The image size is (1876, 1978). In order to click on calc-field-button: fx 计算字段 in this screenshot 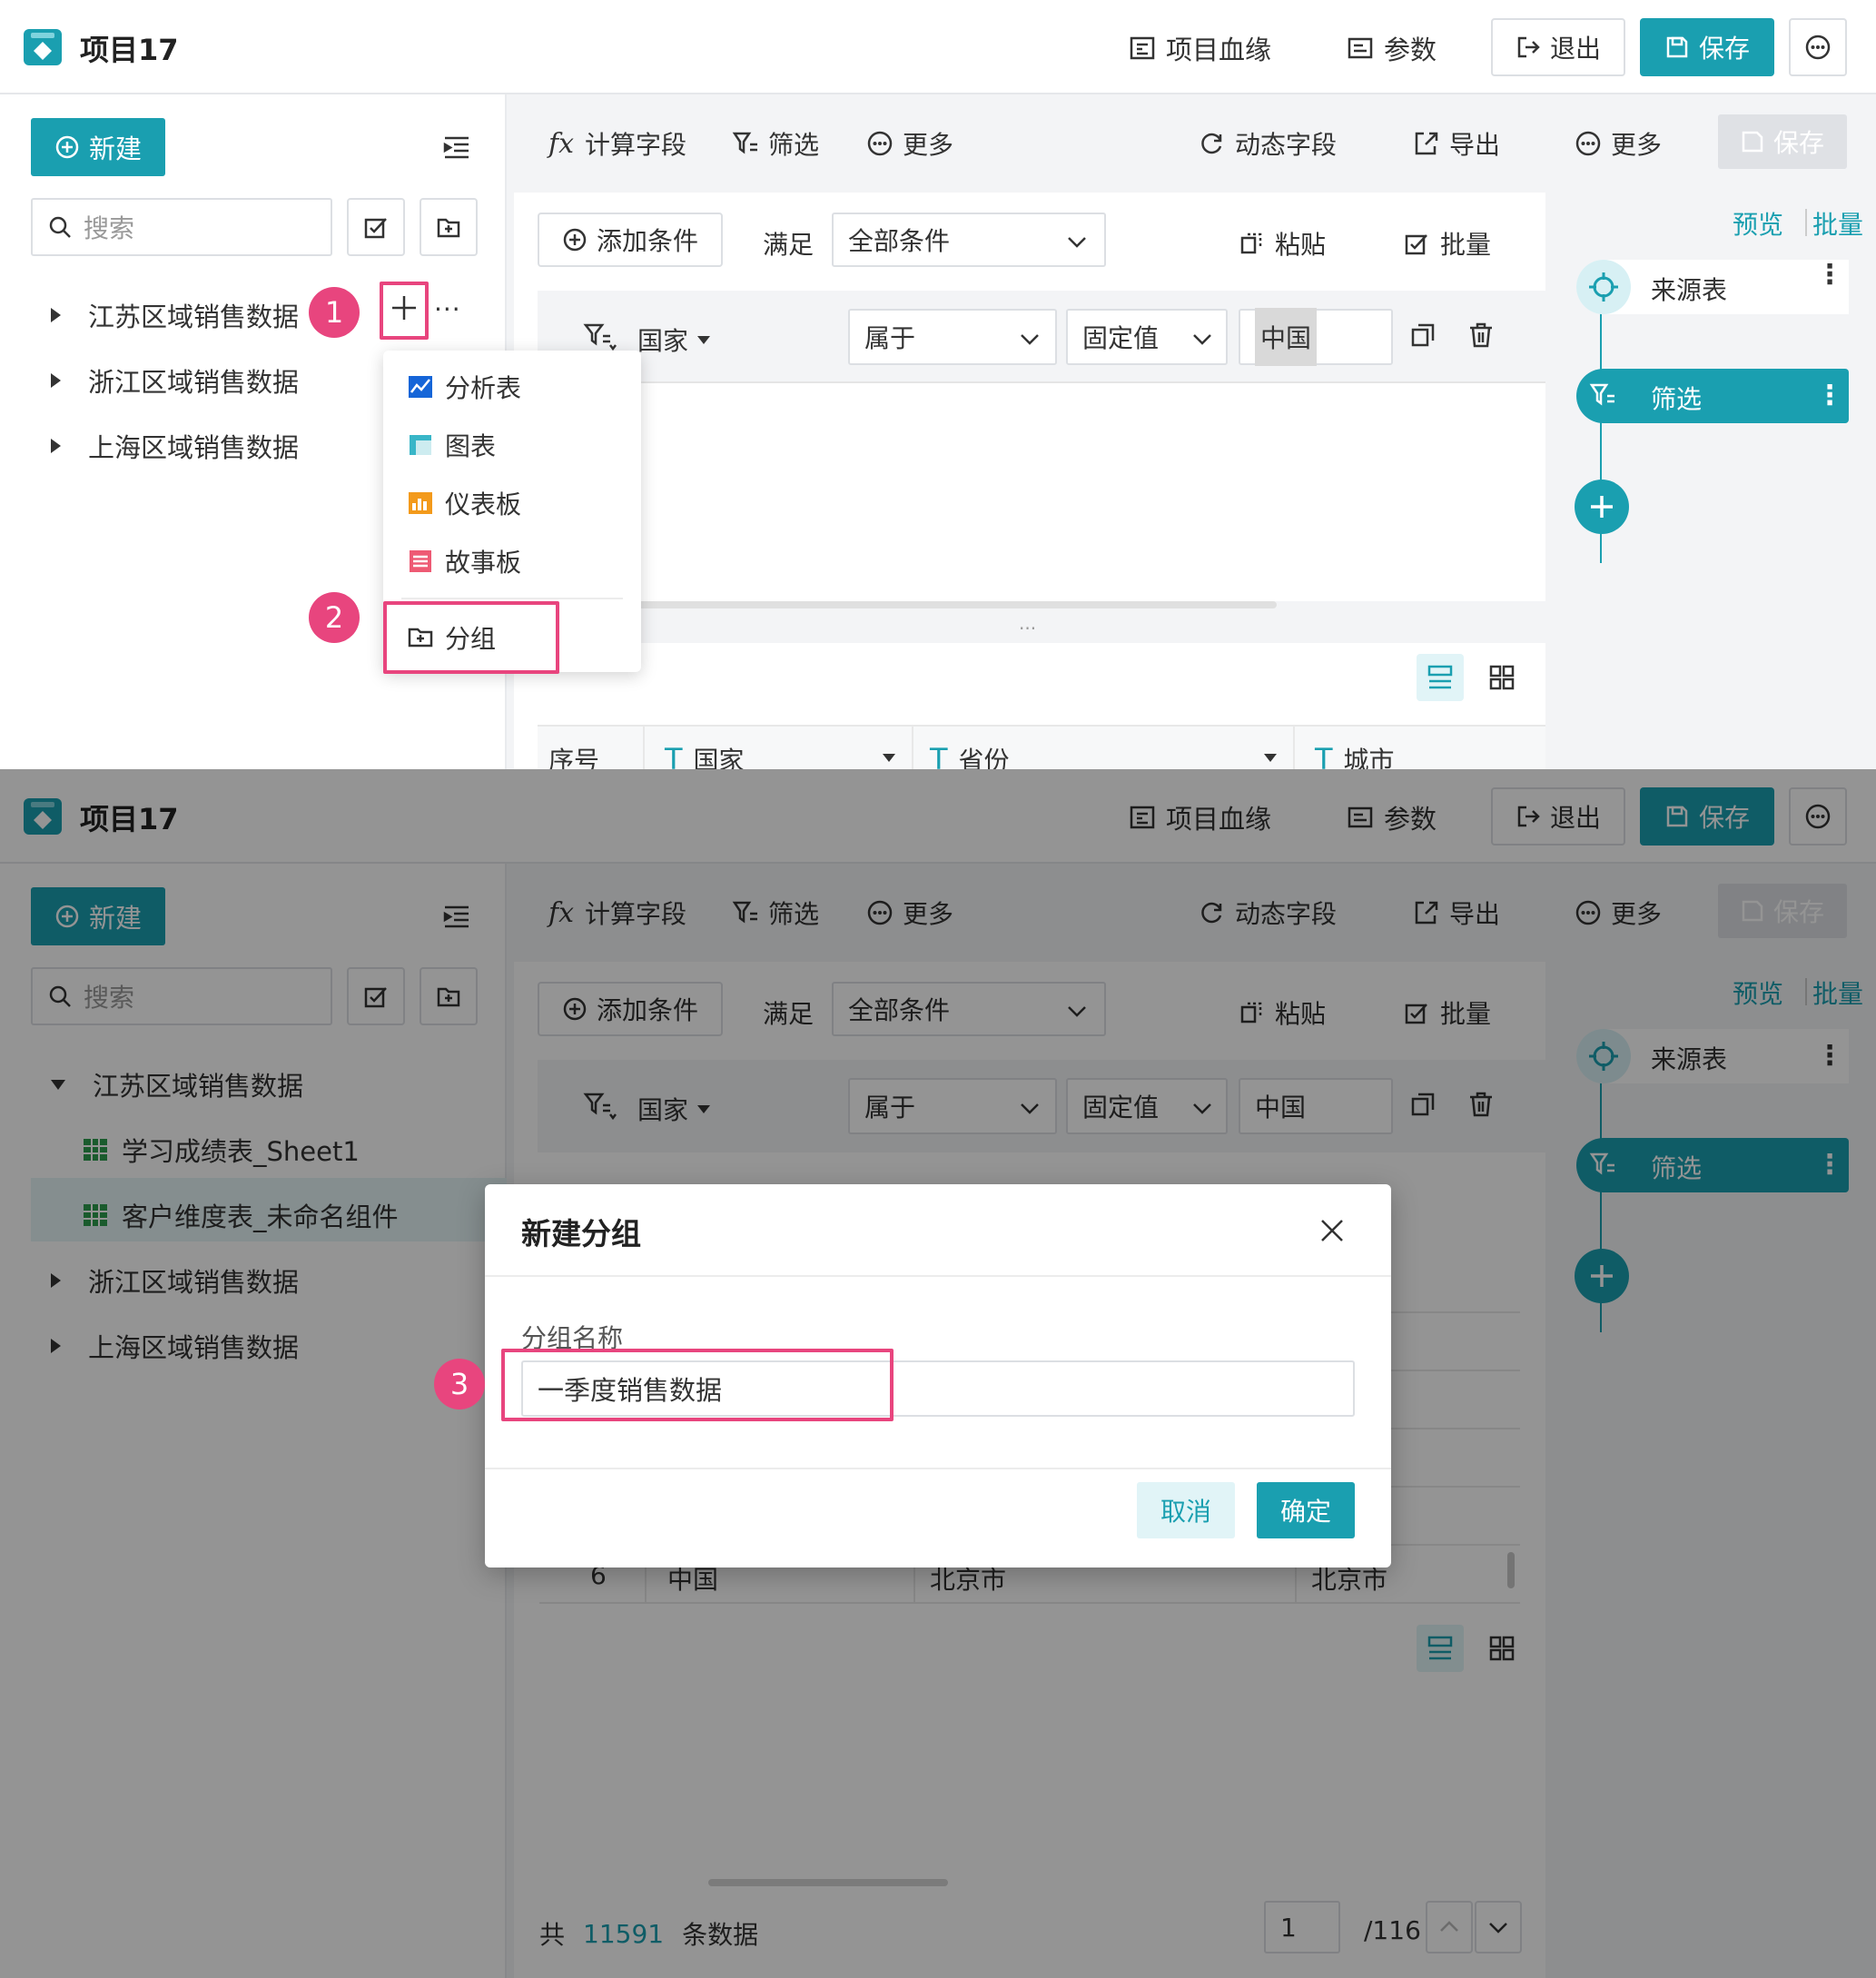, I will do `click(617, 143)`.